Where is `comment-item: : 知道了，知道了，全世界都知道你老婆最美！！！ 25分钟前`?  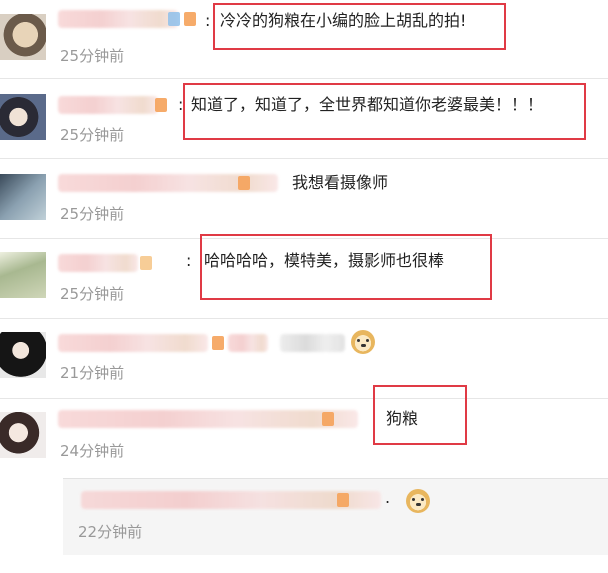 comment-item: : 知道了，知道了，全世界都知道你老婆最美！！！ 25分钟前 is located at coordinates (304, 118).